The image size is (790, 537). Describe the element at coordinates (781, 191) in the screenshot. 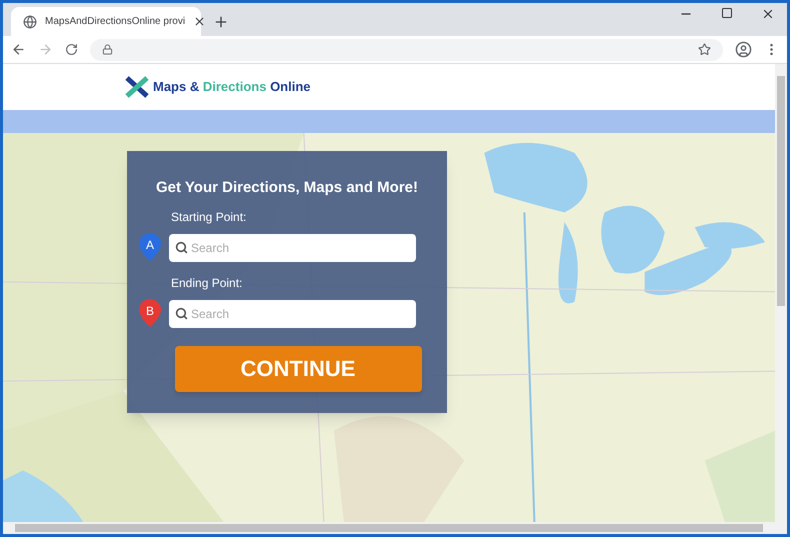

I see `vertical-scrollbar` at that location.